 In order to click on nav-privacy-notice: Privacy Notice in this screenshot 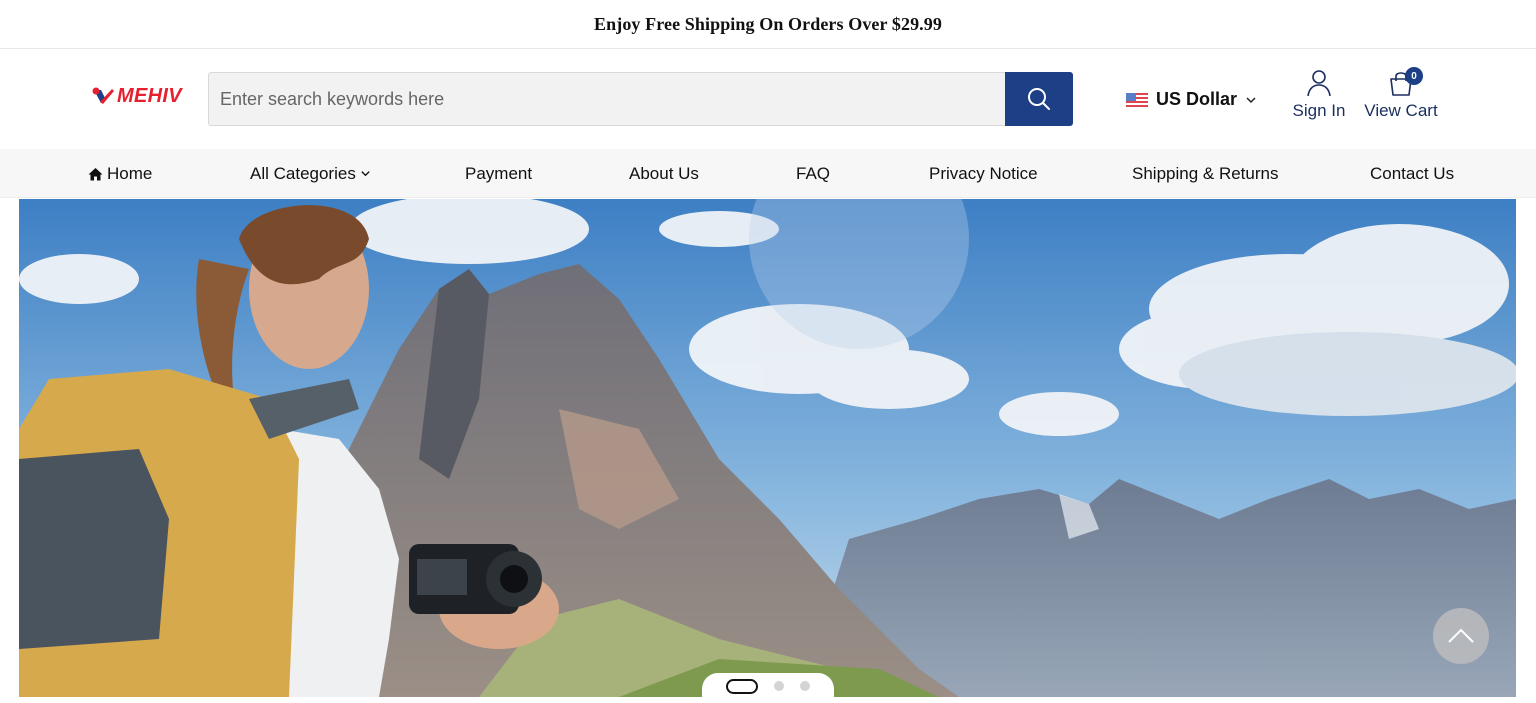, I will do `click(983, 173)`.